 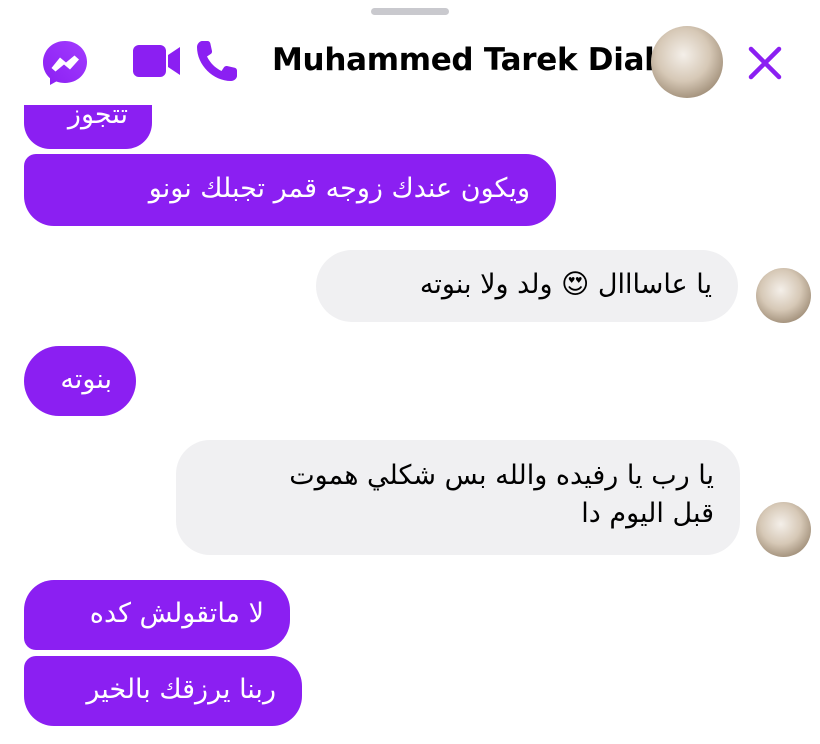 I want to click on message-bubble-outgoing: ويكون عندك زوجه قمر تجبلك نونو, so click(x=290, y=190).